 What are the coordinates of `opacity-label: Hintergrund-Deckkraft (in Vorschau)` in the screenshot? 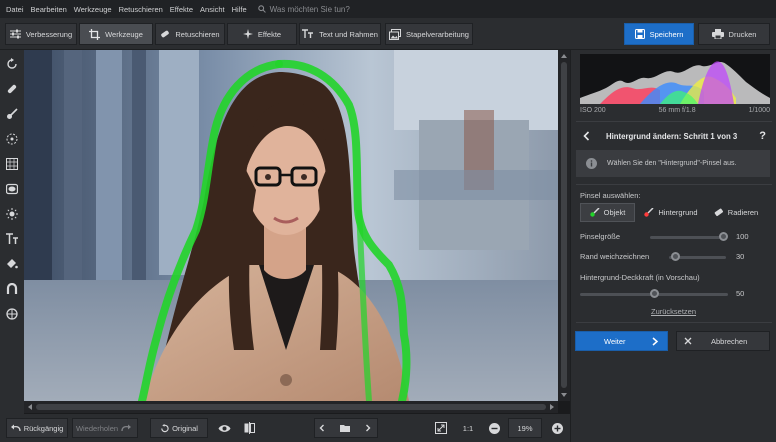 It's located at (640, 277).